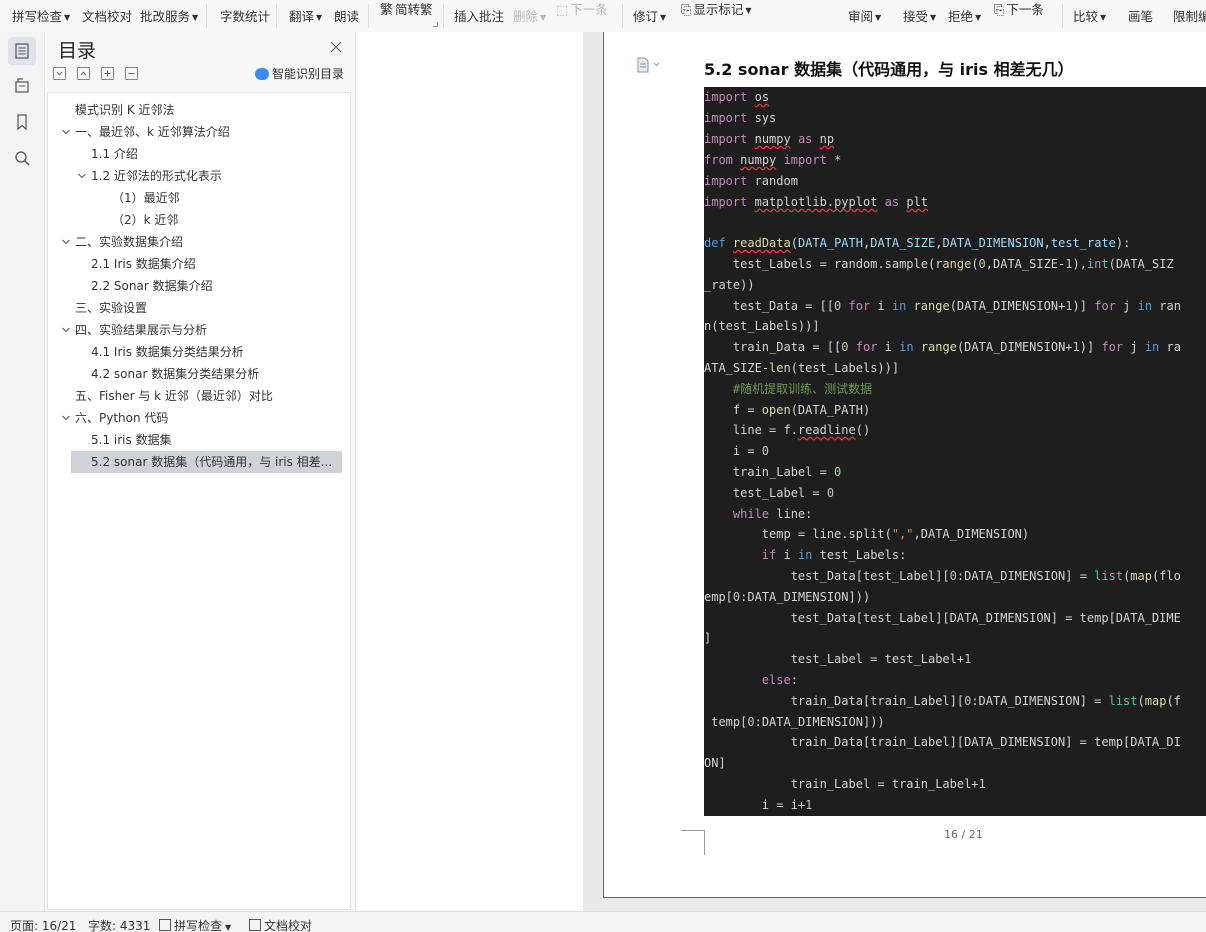 The width and height of the screenshot is (1206, 932). I want to click on close-icon, so click(336, 45).